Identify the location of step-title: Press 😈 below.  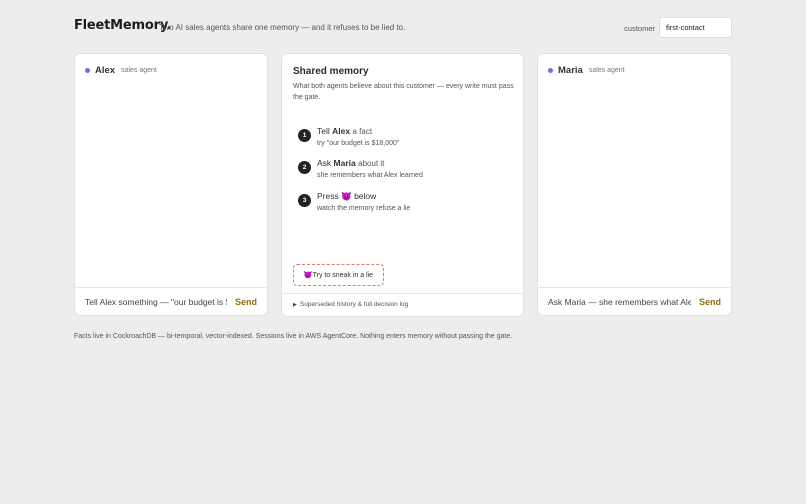
(346, 196).